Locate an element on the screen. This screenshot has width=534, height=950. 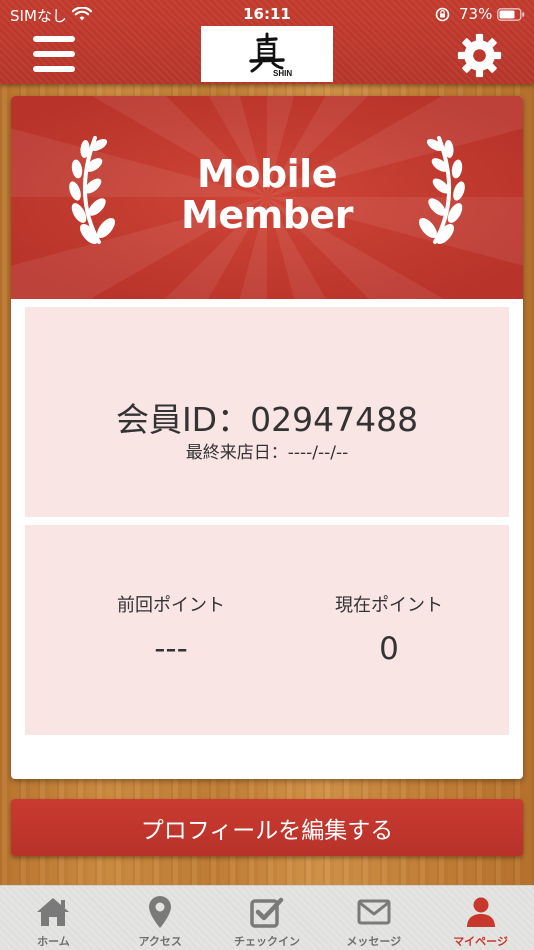
last-visit-value: ----/--/-- is located at coordinates (318, 453).